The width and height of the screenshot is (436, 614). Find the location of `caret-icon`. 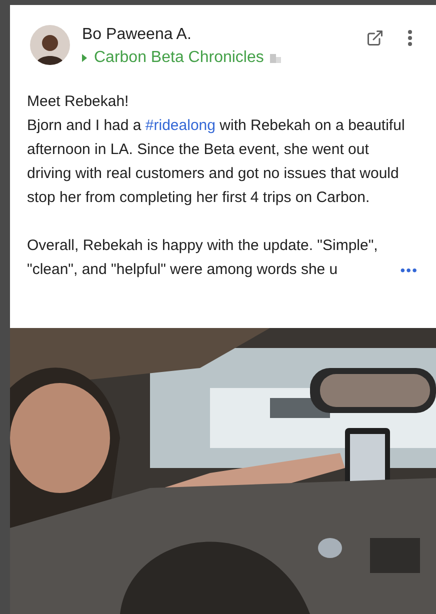

caret-icon is located at coordinates (84, 58).